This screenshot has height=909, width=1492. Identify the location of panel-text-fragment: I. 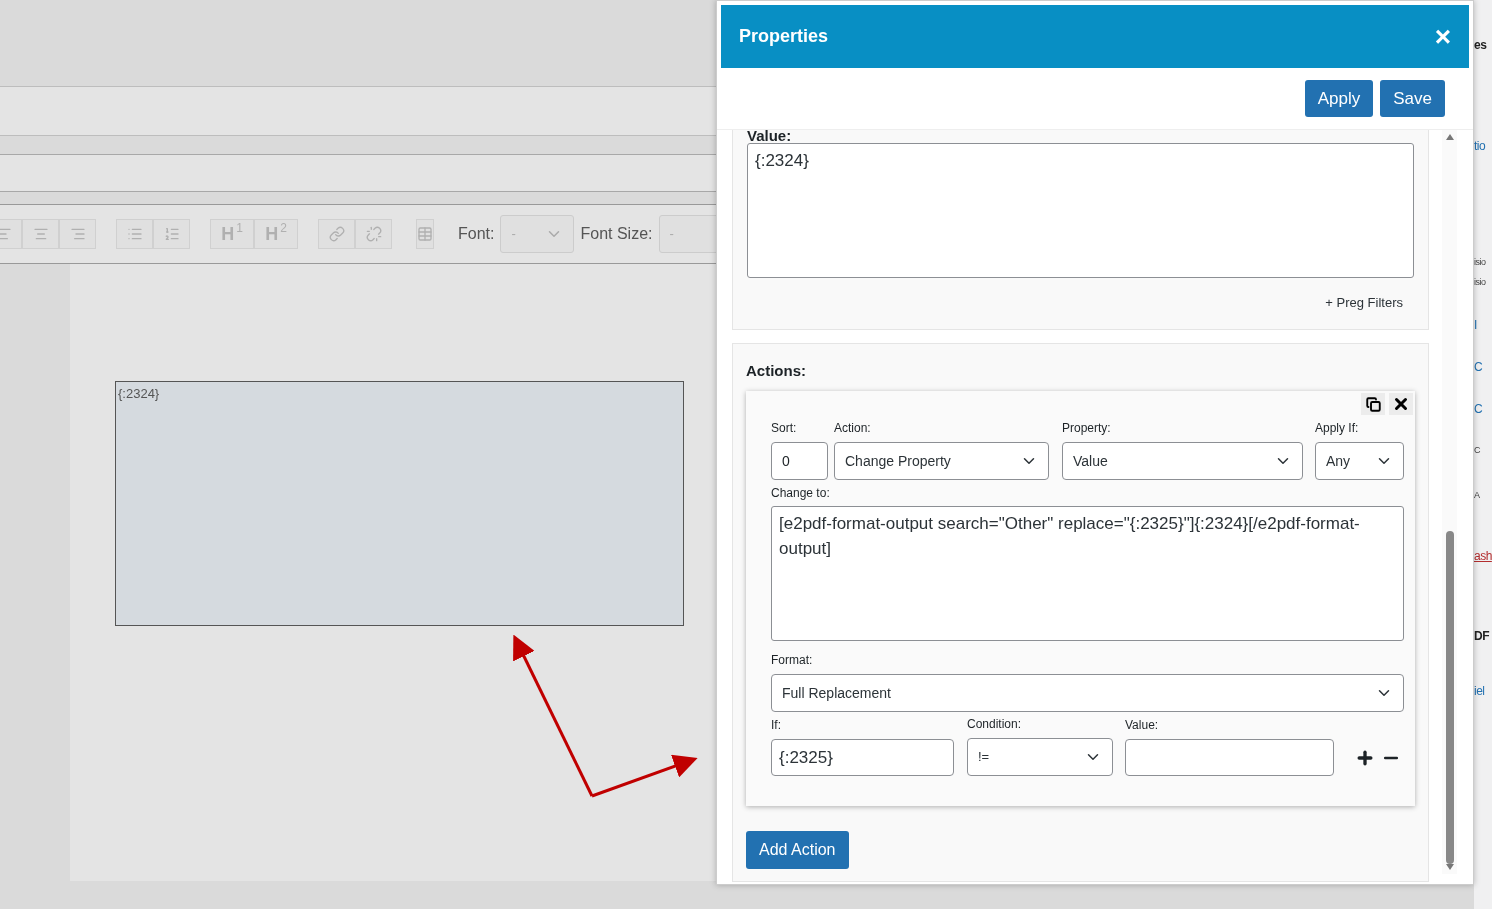
(1475, 325).